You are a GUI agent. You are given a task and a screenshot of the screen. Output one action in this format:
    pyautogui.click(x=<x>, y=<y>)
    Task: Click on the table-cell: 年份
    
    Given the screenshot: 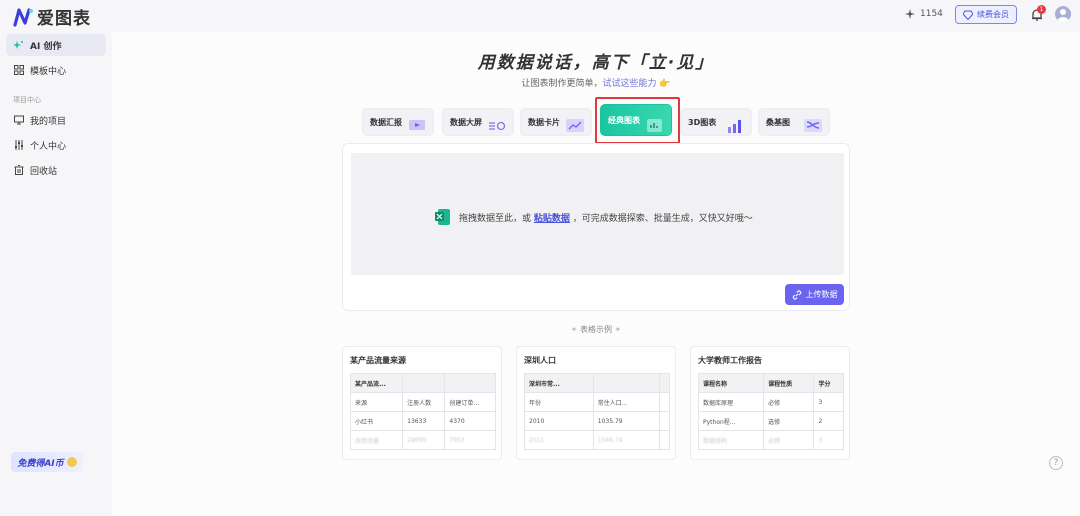 What is the action you would take?
    pyautogui.click(x=559, y=402)
    